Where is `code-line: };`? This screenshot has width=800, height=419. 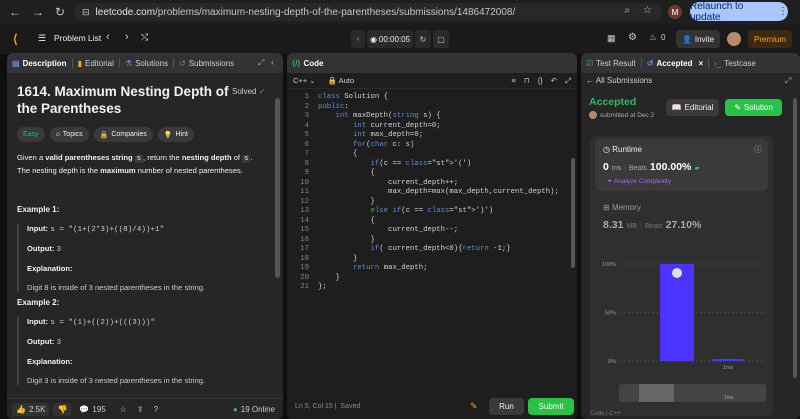 code-line: }; is located at coordinates (438, 288).